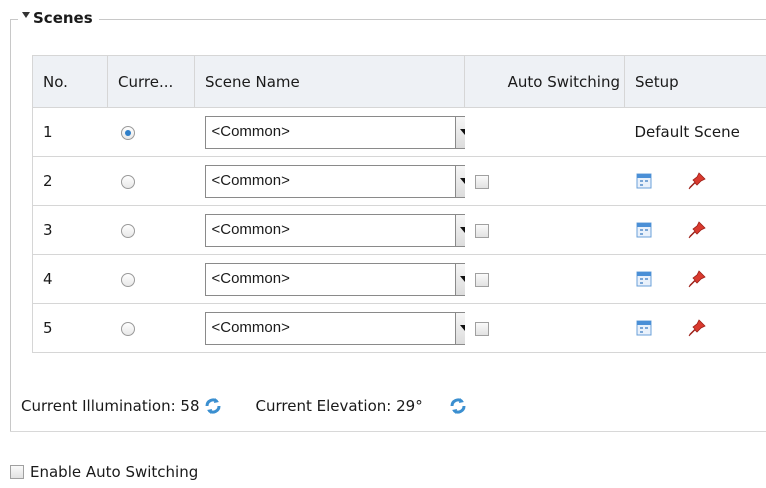  Describe the element at coordinates (695, 81) in the screenshot. I see `header-setup: Setup` at that location.